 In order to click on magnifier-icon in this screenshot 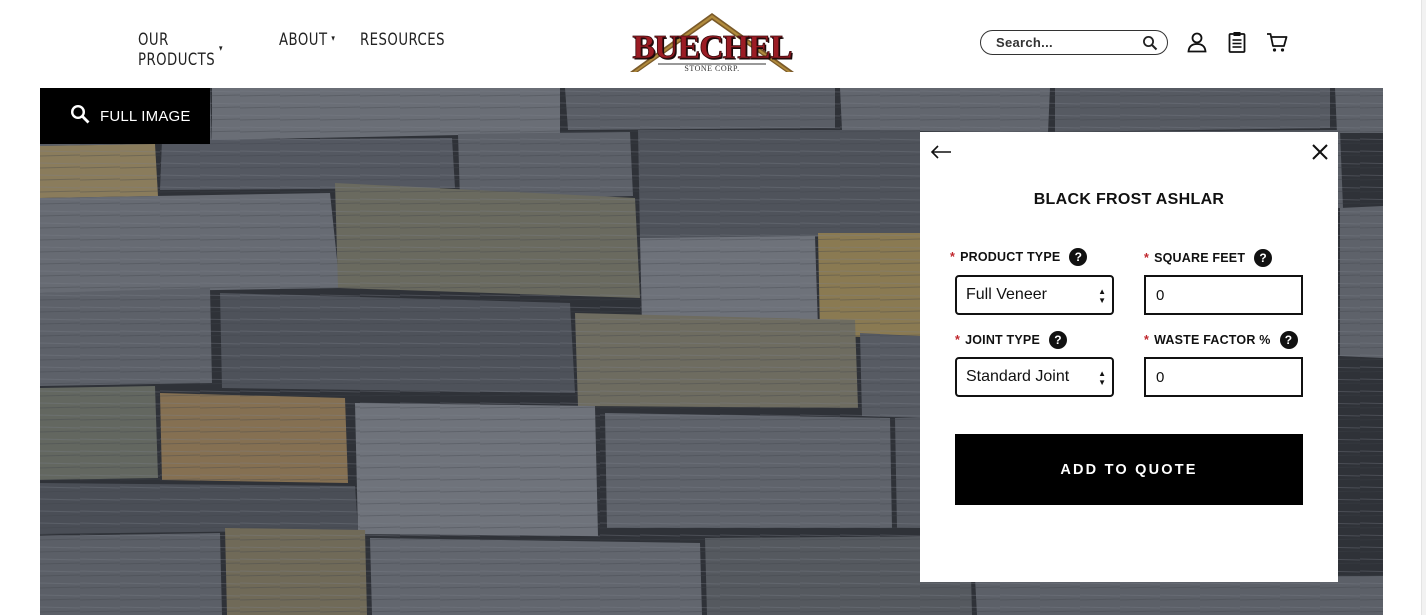, I will do `click(80, 116)`.